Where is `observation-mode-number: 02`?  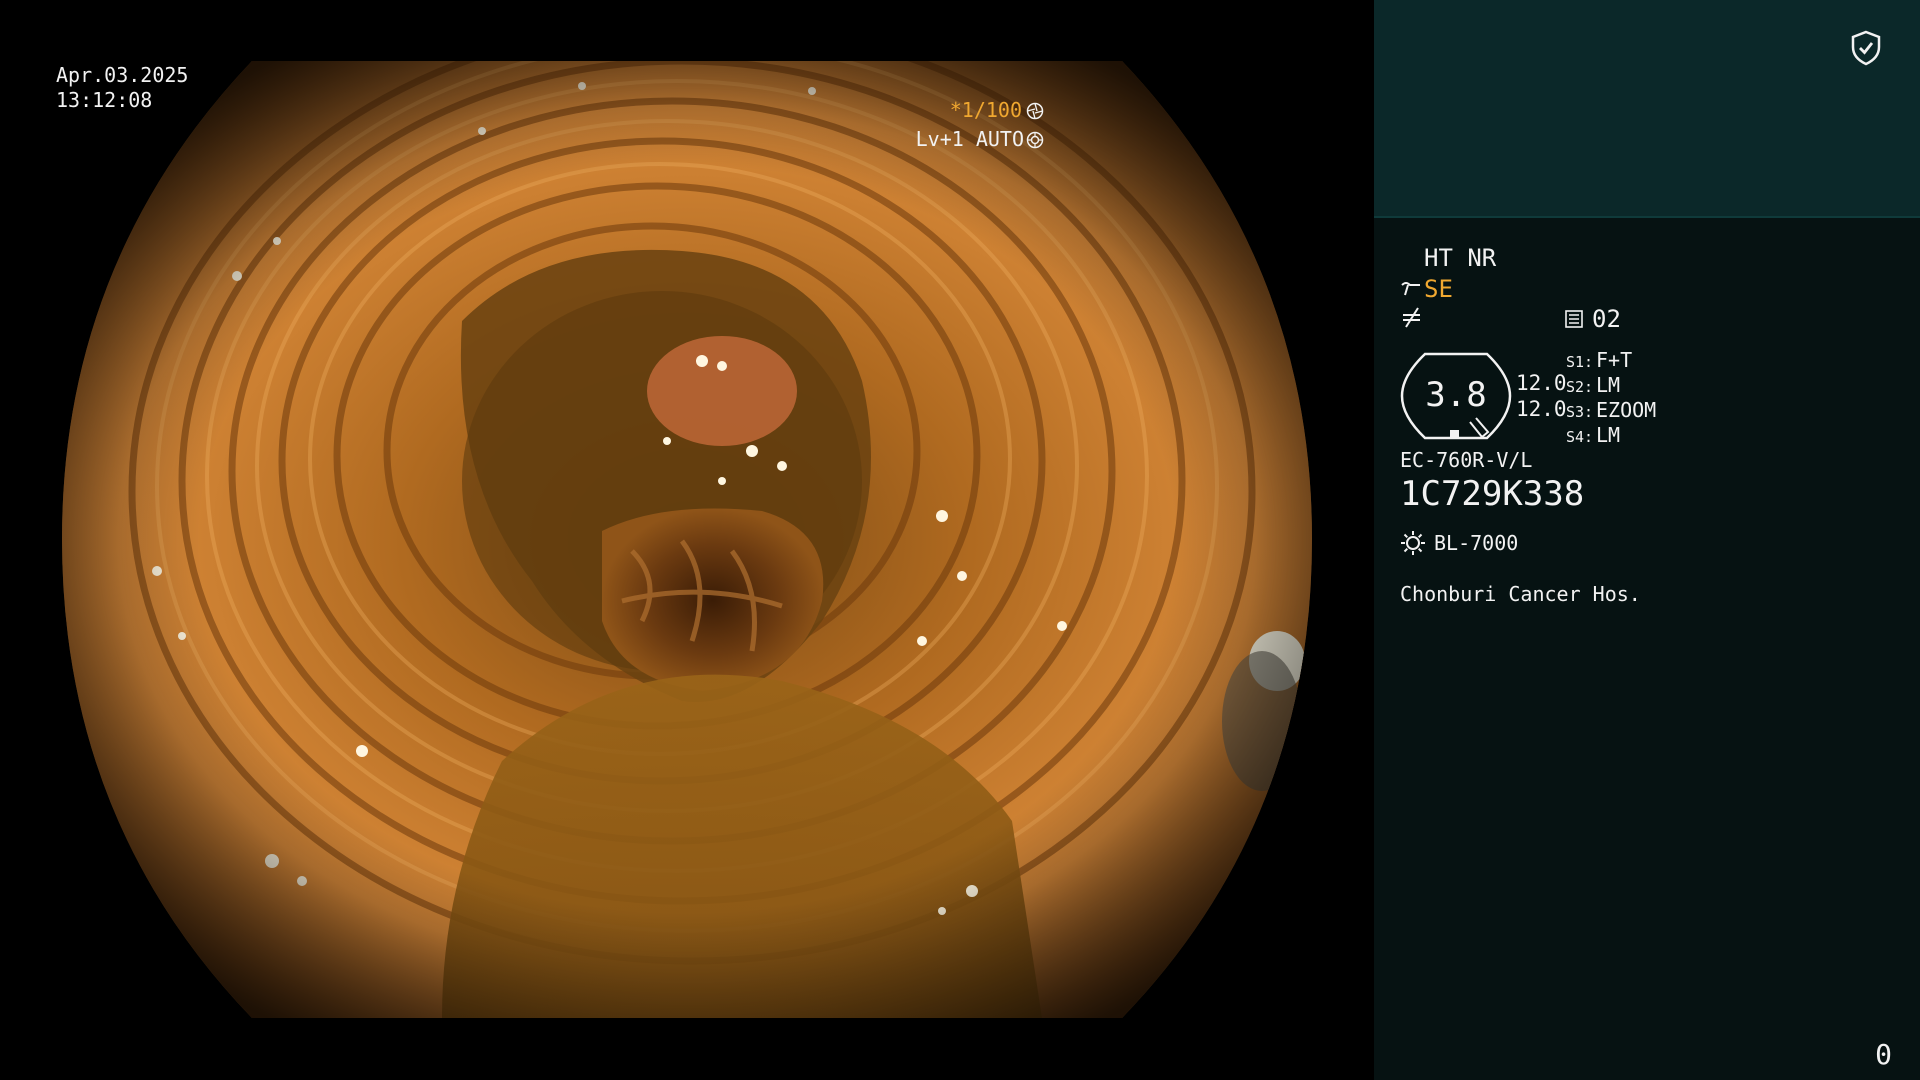
observation-mode-number: 02 is located at coordinates (1606, 319).